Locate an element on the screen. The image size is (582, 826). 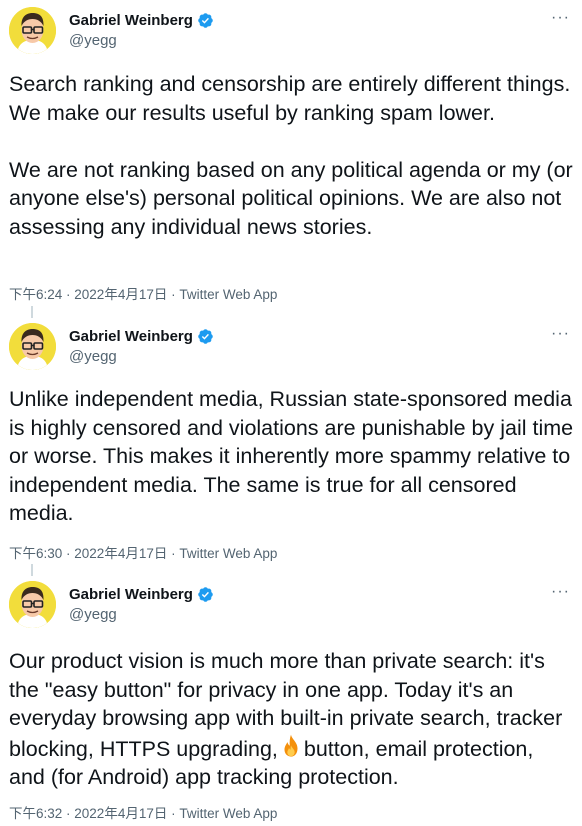
tweet-time: 下午6:32 is located at coordinates (35, 813).